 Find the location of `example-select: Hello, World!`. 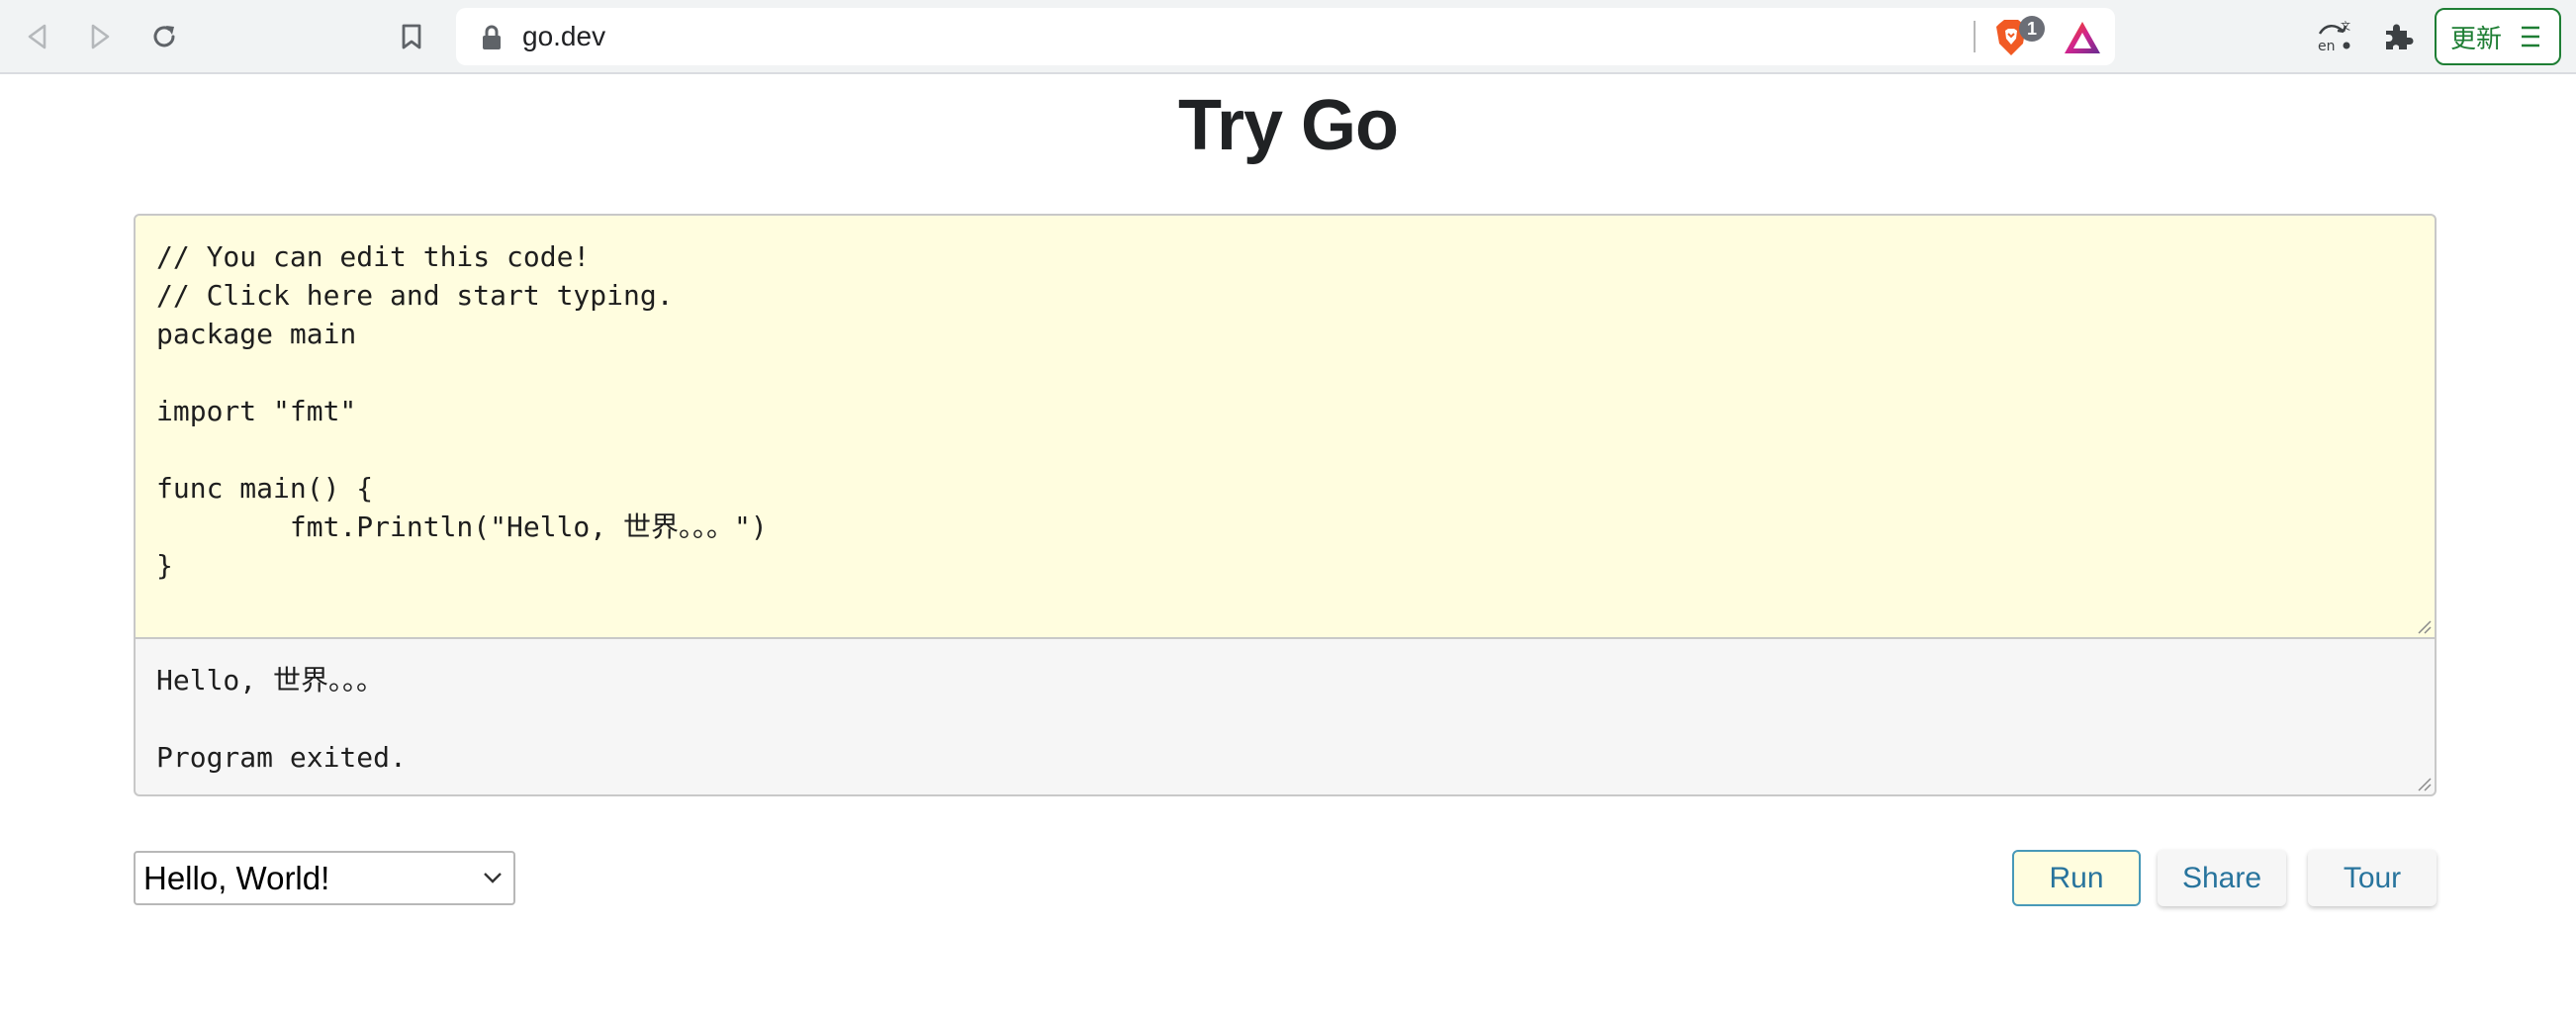

example-select: Hello, World! is located at coordinates (324, 878).